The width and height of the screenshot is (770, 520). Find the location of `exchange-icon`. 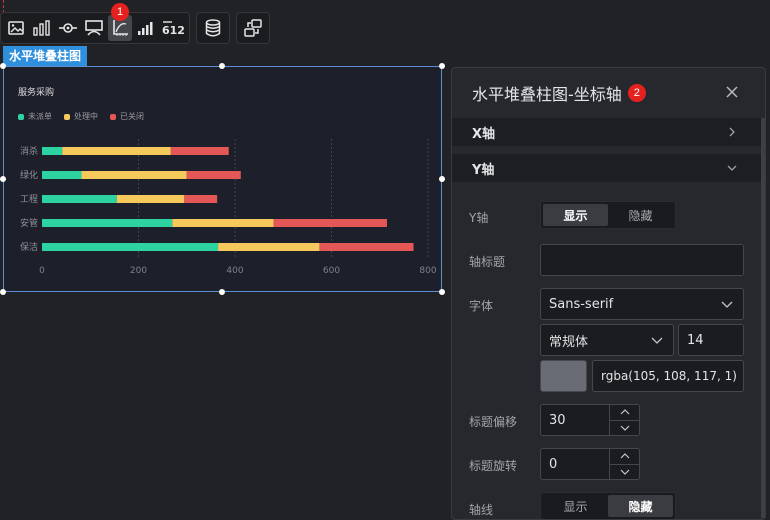

exchange-icon is located at coordinates (253, 28).